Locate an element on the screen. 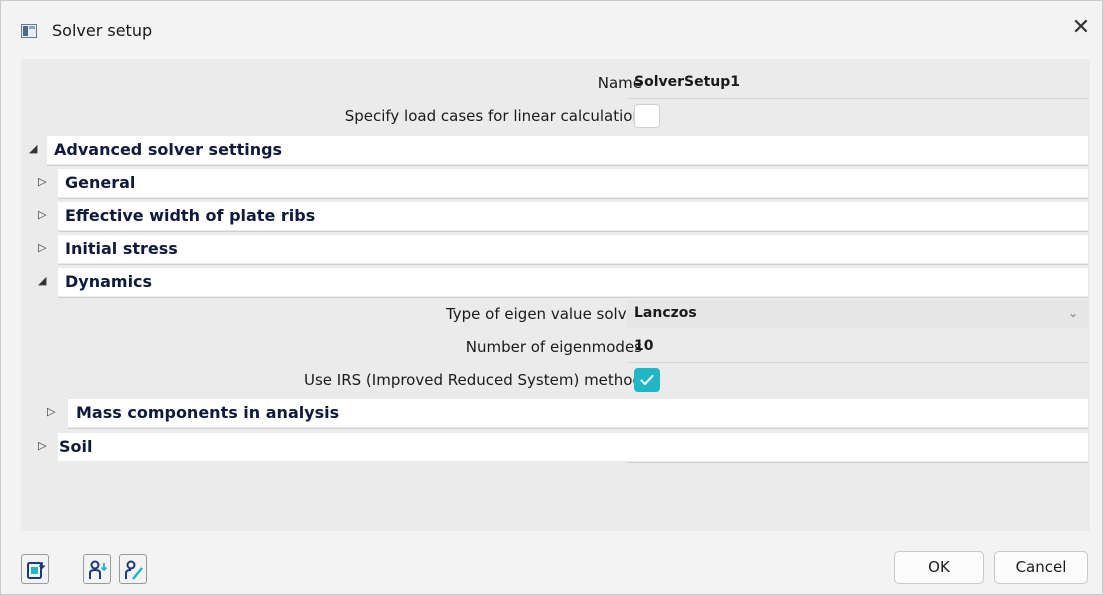 This screenshot has height=595, width=1103. num-eigenmodes-field: 10 is located at coordinates (857, 347).